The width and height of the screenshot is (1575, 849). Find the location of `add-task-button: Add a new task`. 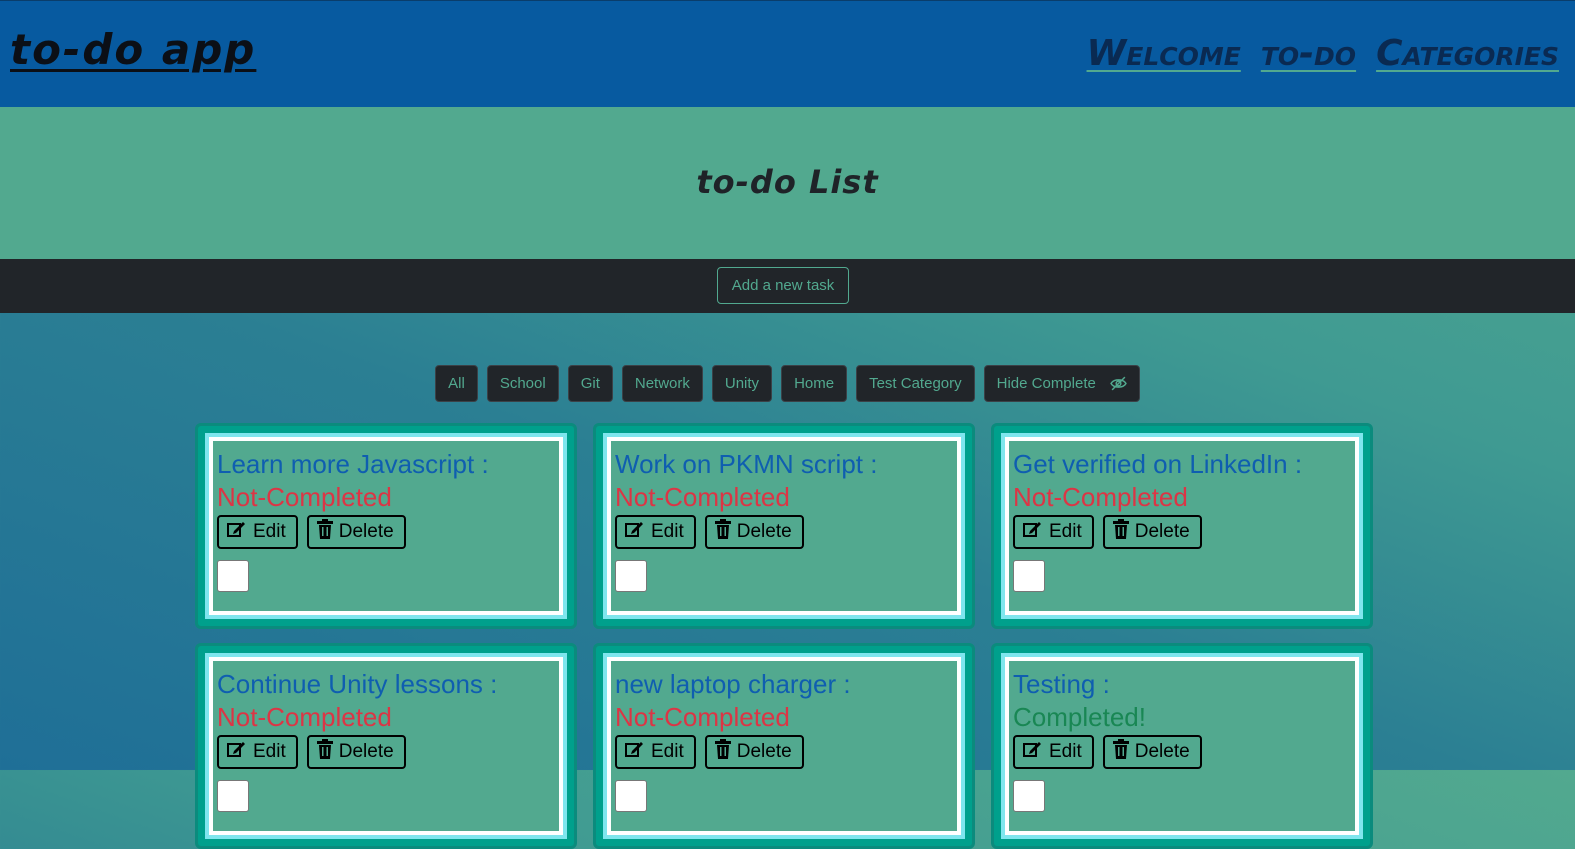

add-task-button: Add a new task is located at coordinates (783, 285).